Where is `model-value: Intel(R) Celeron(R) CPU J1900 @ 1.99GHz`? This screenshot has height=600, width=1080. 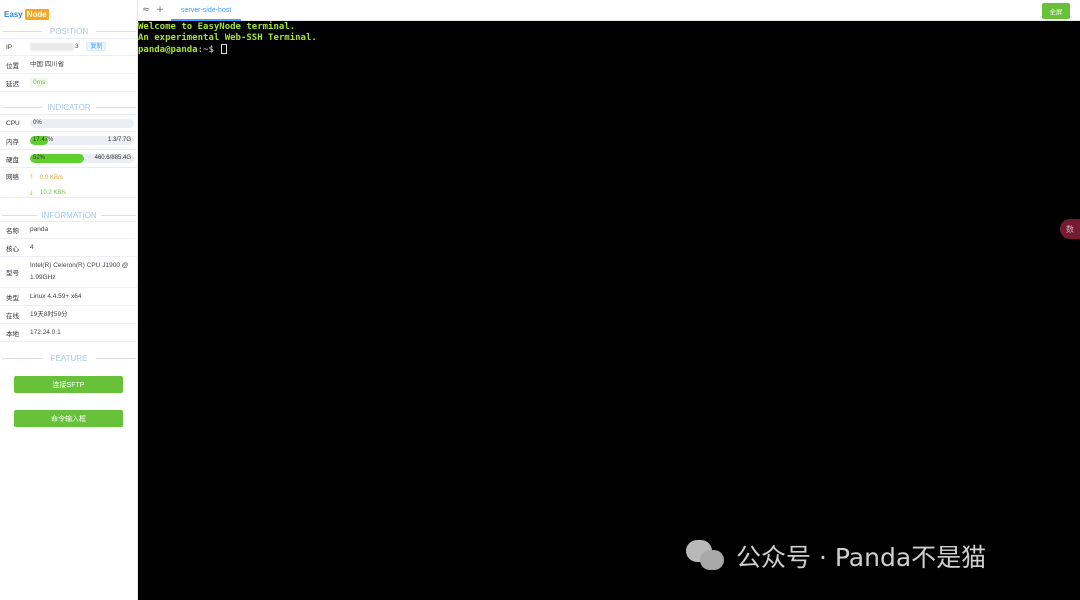 model-value: Intel(R) Celeron(R) CPU J1900 @ 1.99GHz is located at coordinates (79, 271).